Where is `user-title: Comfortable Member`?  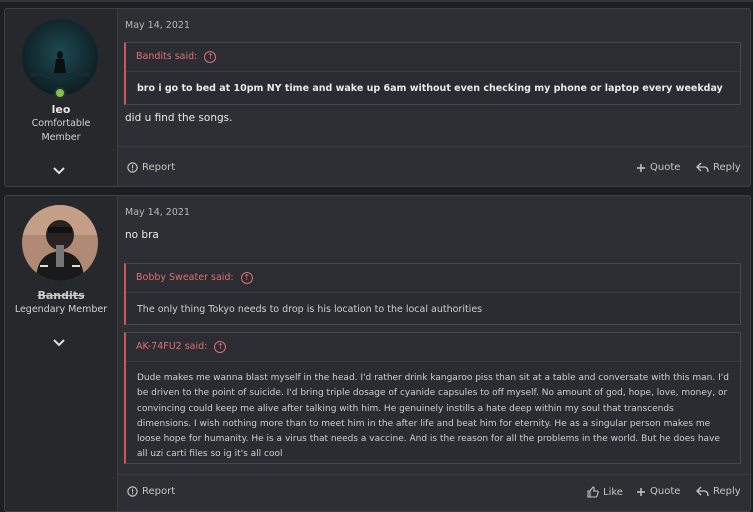
user-title: Comfortable Member is located at coordinates (61, 131).